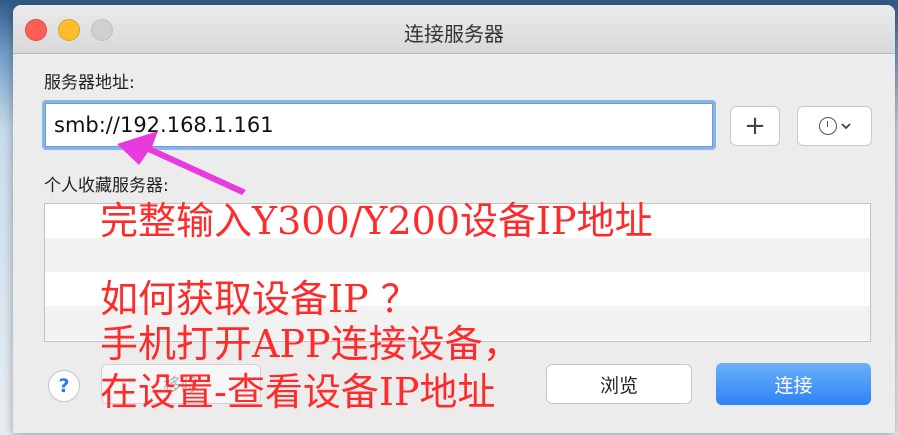  I want to click on annotation-line-3: 手机打开APP连接设备，, so click(310, 344).